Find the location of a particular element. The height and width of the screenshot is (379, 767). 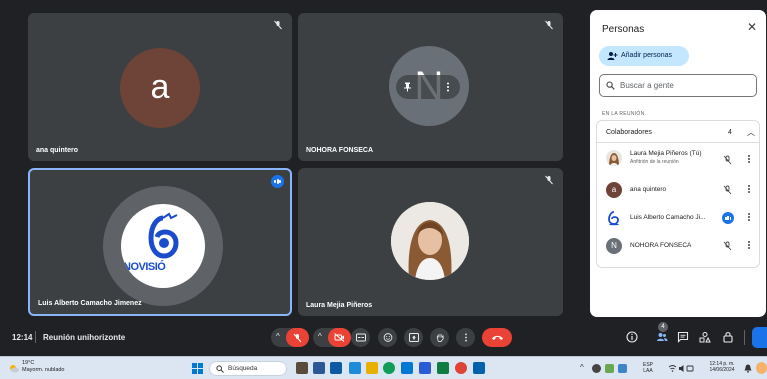

tile-name: ana quintero is located at coordinates (57, 150).